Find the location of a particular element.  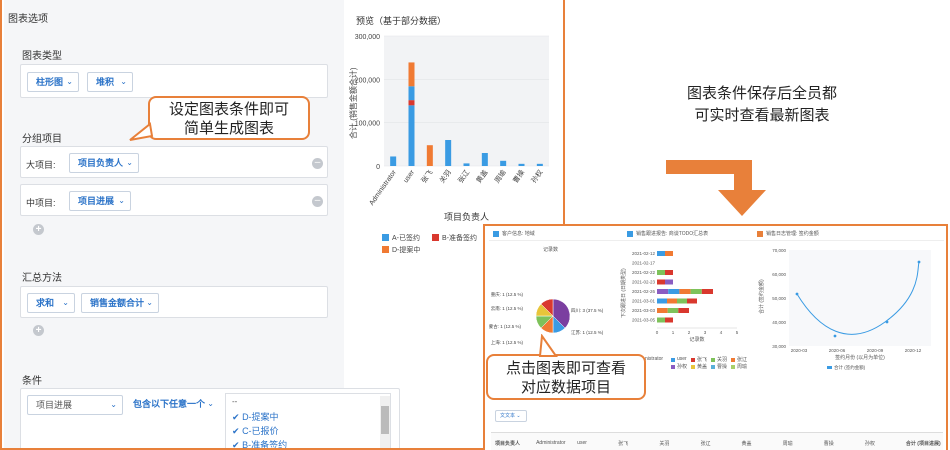

y-tick-label: 50,000 is located at coordinates (779, 298).